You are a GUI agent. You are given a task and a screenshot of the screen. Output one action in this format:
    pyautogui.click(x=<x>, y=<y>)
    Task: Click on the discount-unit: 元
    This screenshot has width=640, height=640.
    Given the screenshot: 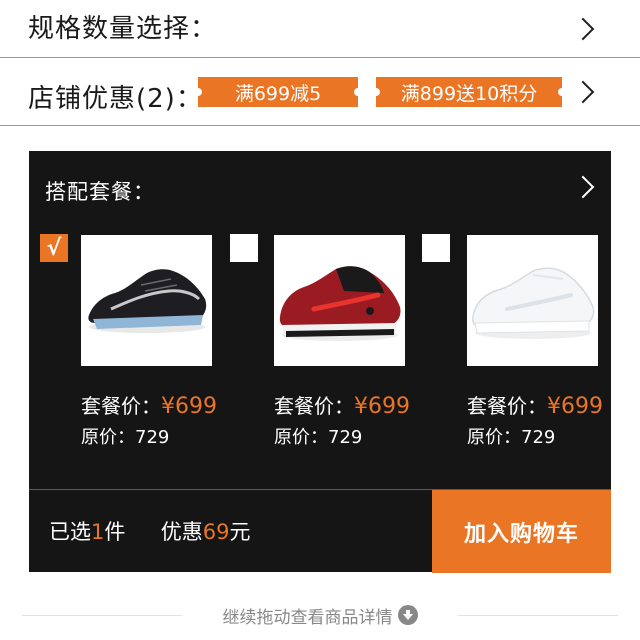 What is the action you would take?
    pyautogui.click(x=240, y=532)
    